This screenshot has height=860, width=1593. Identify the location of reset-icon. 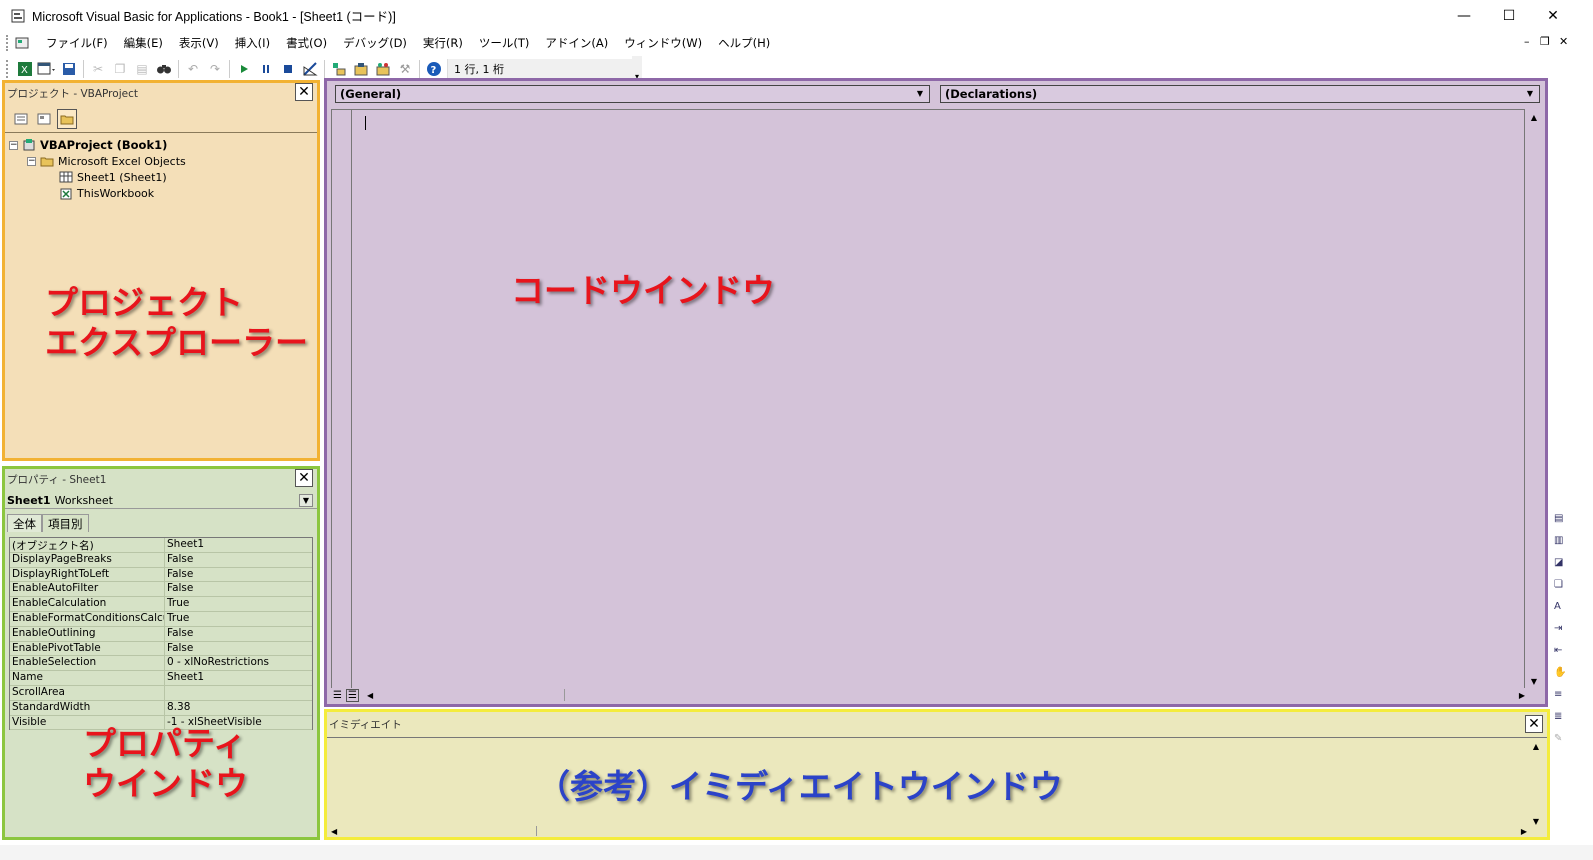
(288, 69).